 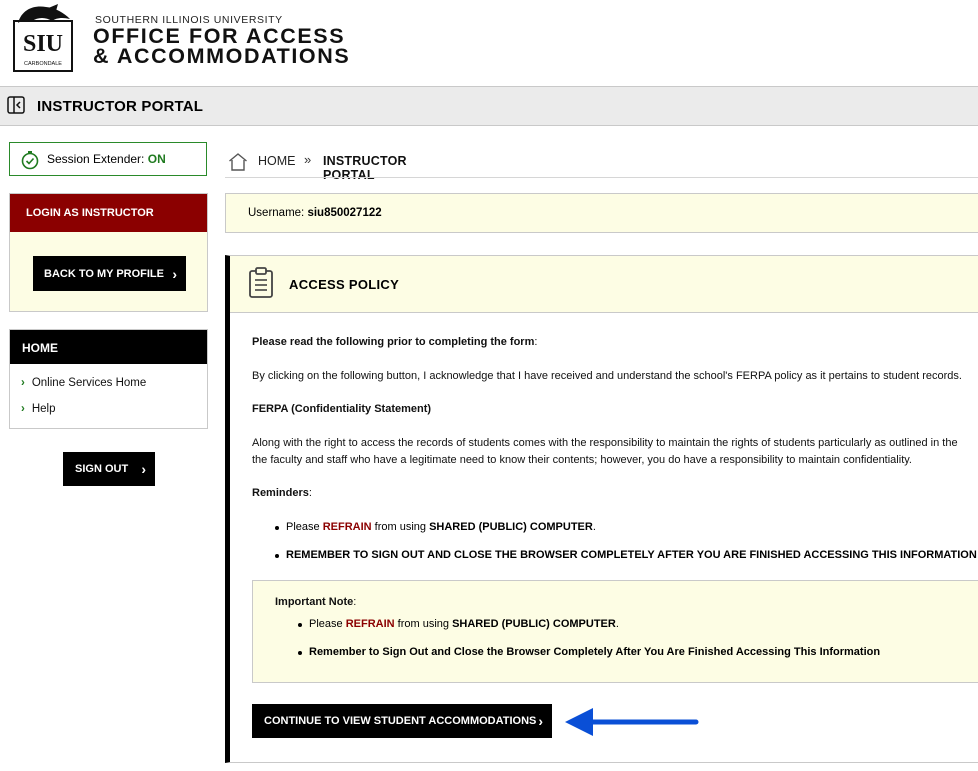 I want to click on note-shared-computer: SHARED (PUBLIC) COMPUTER, so click(x=534, y=624).